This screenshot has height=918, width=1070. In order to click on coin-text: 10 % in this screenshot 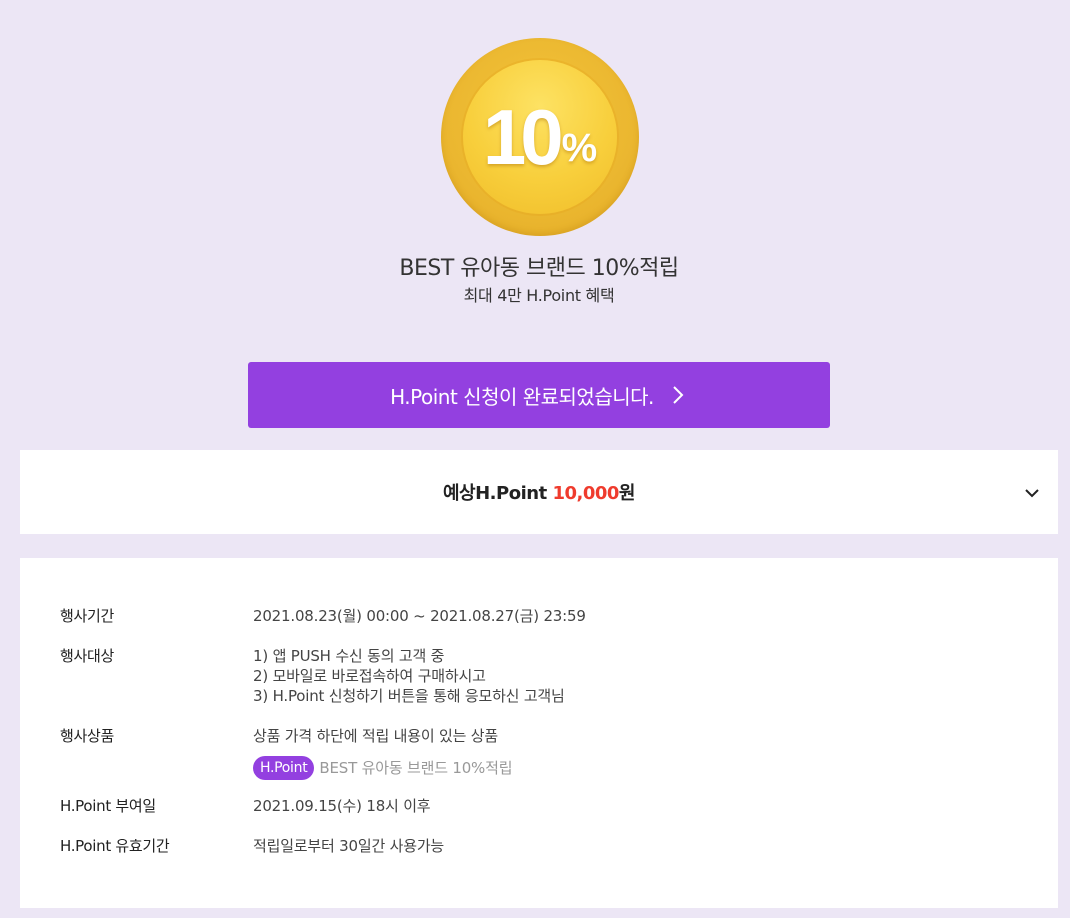, I will do `click(540, 137)`.